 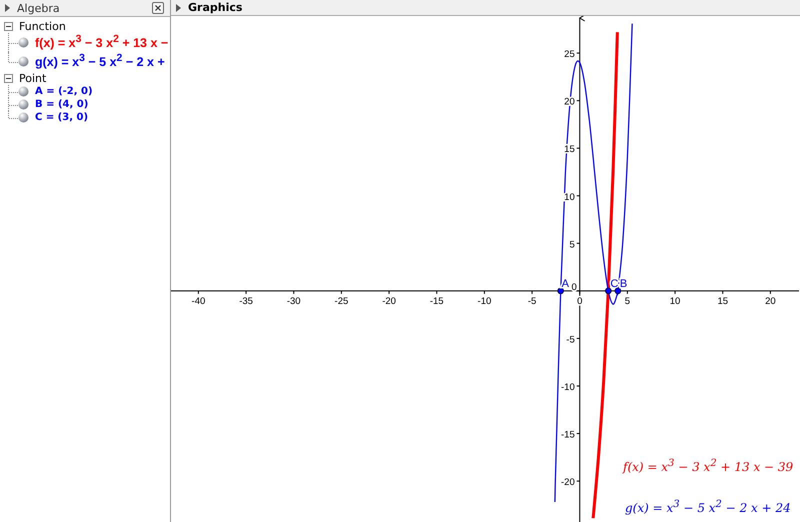 I want to click on x-tick-label: -40, so click(x=199, y=301).